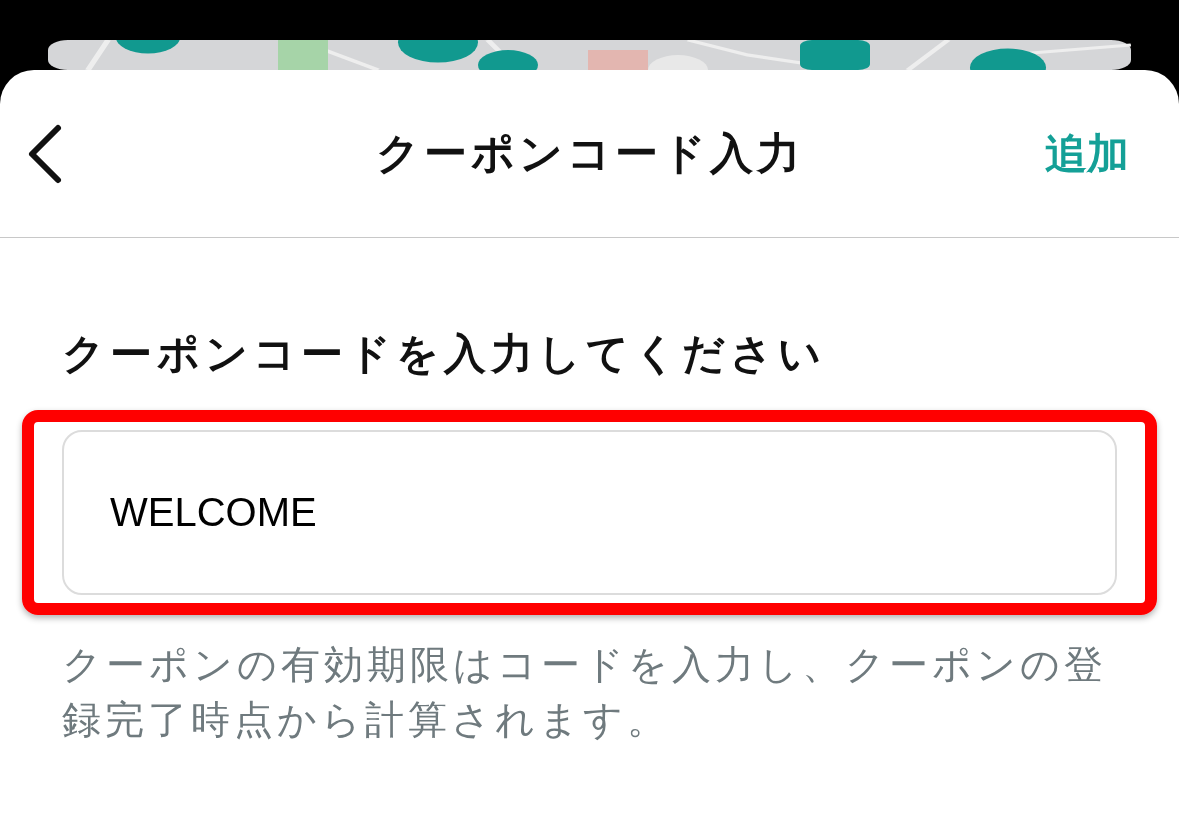 The image size is (1179, 826). I want to click on helper-text: クーポンの有効期限はコードを入力し、クーポンの登録完了時点から計算されます。, so click(585, 692).